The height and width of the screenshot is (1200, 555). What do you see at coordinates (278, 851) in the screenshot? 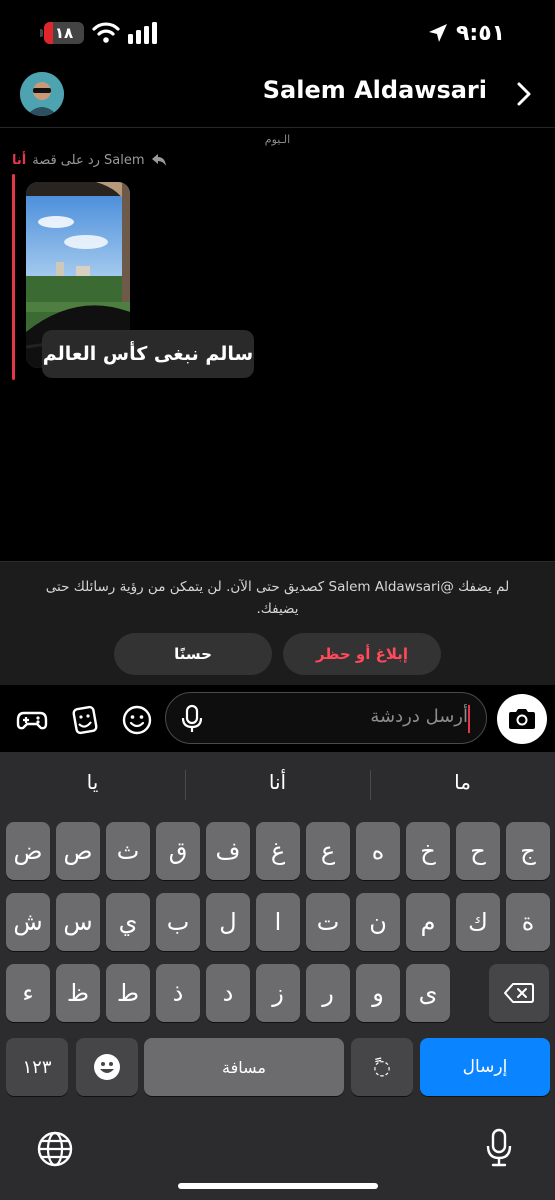
I see `key: غ` at bounding box center [278, 851].